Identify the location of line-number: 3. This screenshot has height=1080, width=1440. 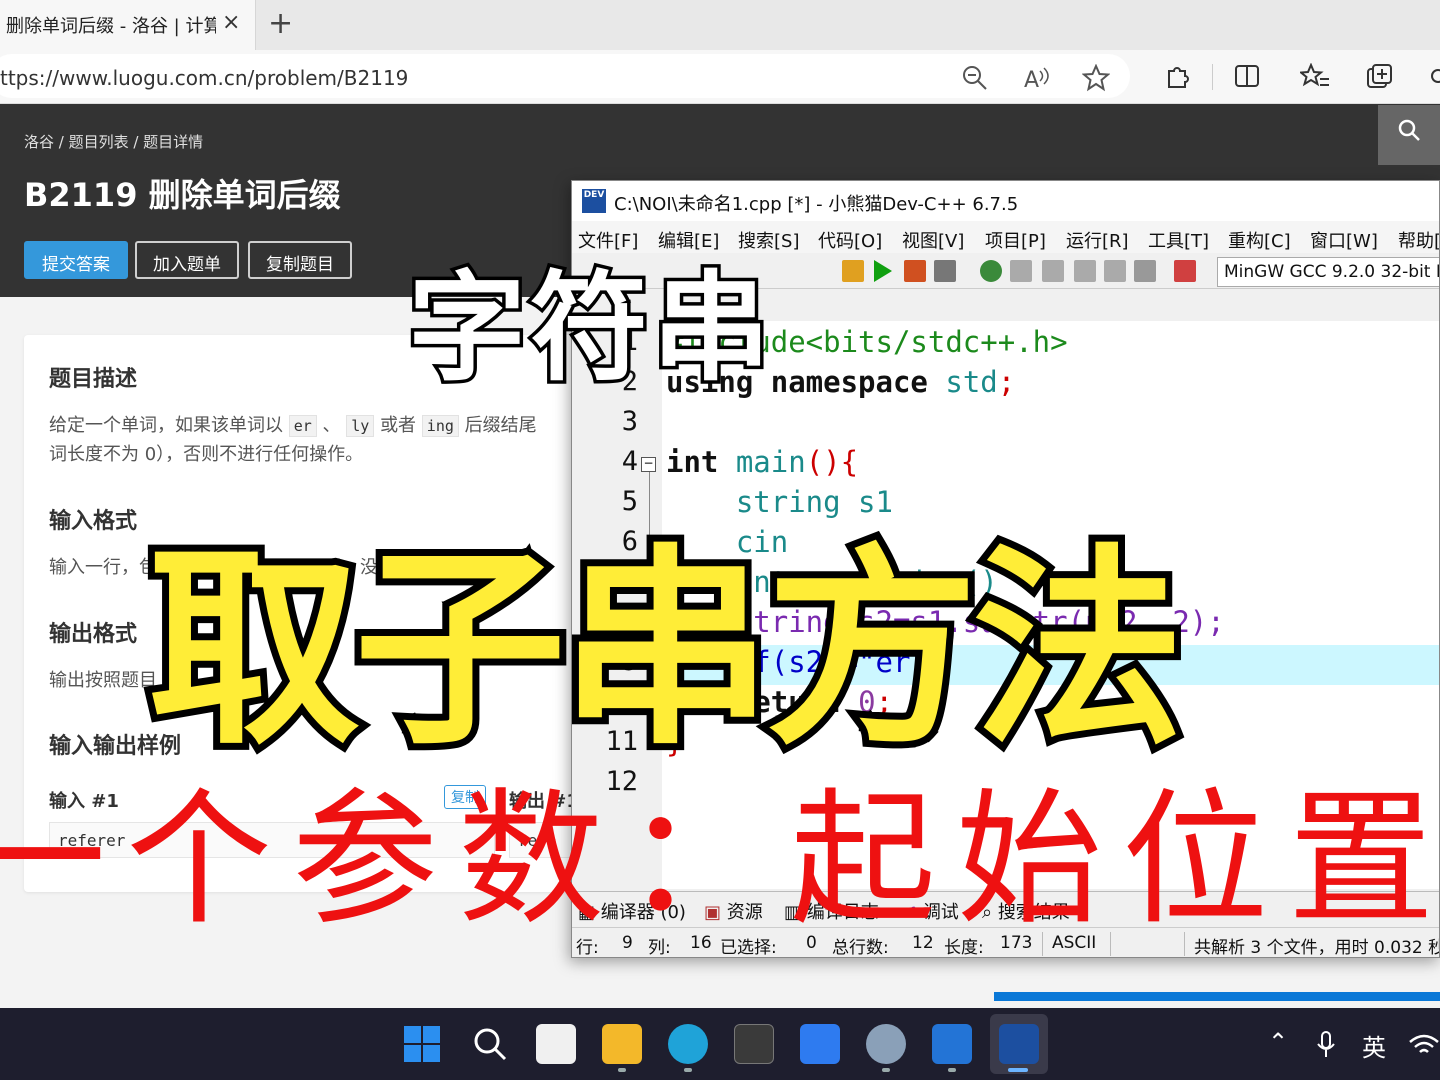
(629, 421).